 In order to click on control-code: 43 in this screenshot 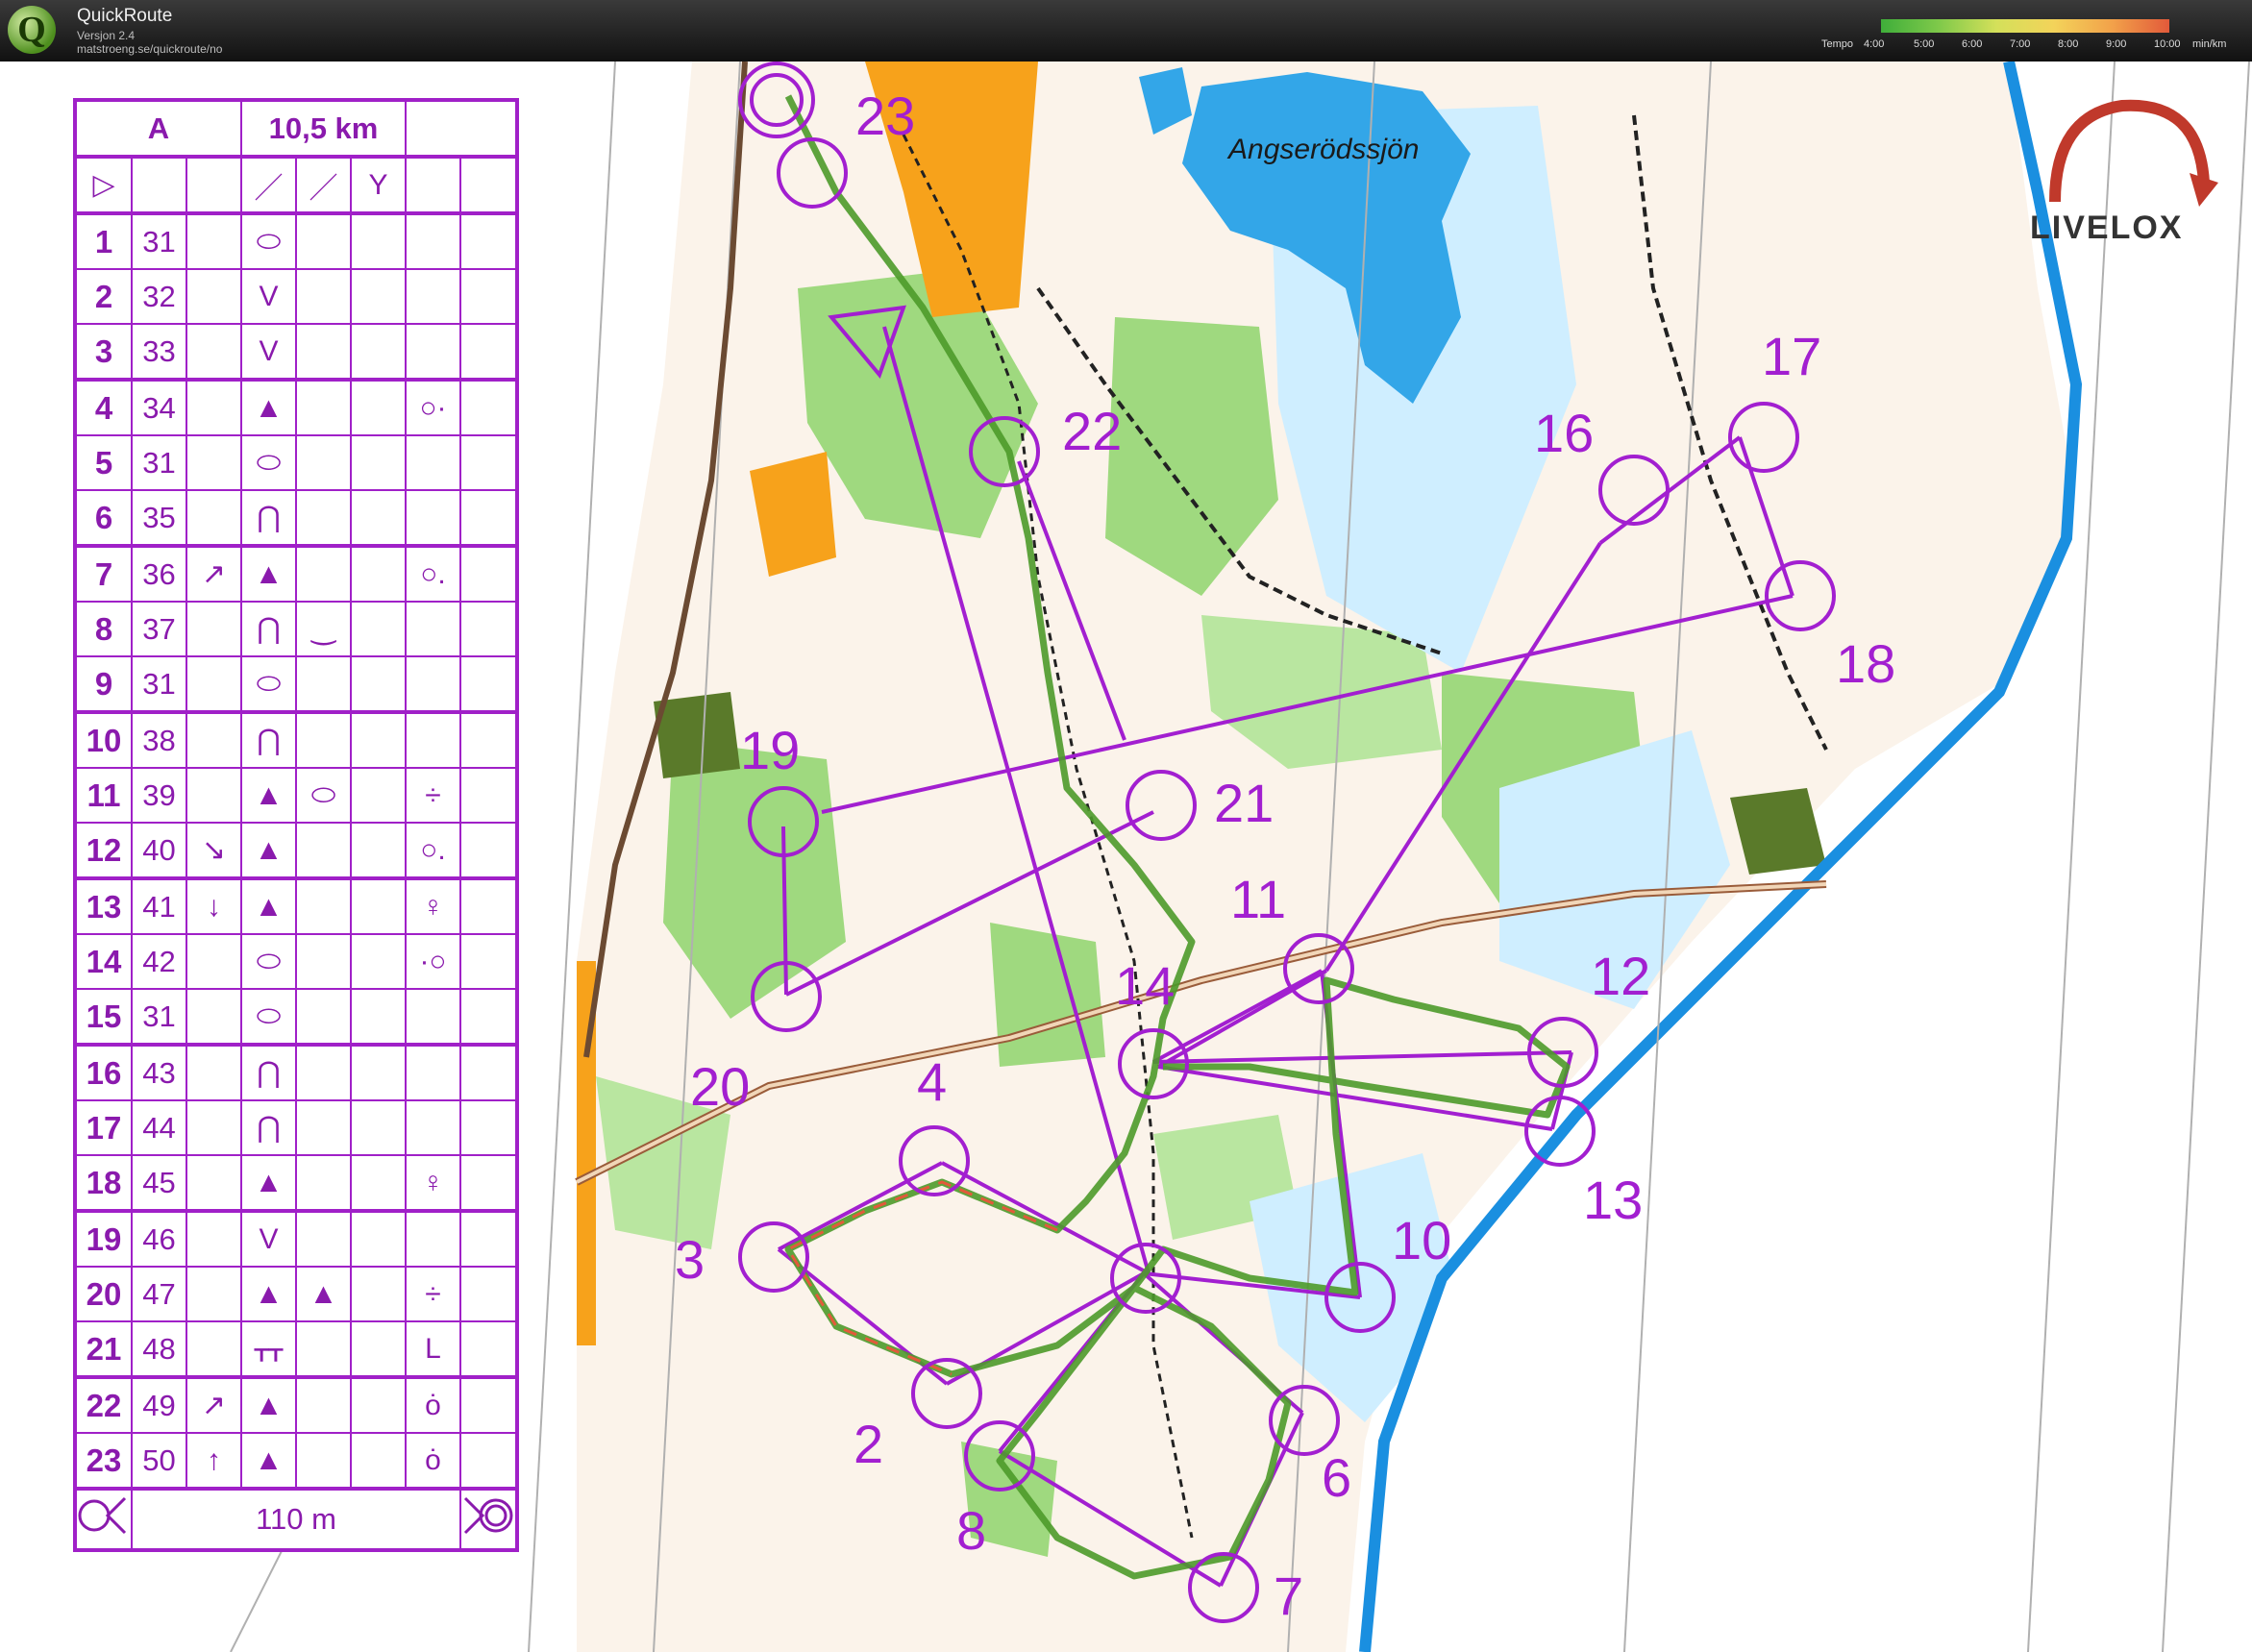, I will do `click(159, 1072)`.